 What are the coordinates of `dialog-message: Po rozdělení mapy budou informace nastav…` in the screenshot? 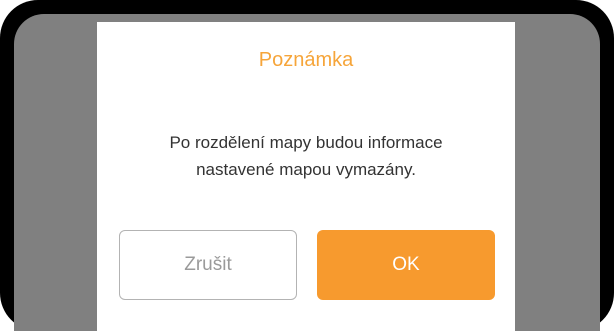 It's located at (306, 156).